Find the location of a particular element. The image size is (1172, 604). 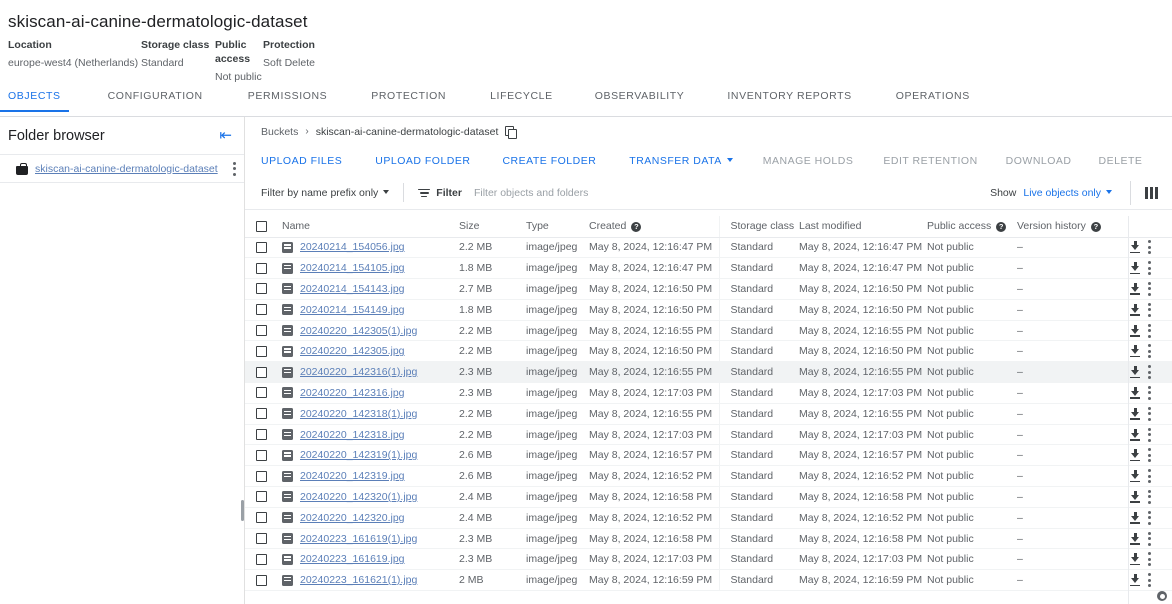

object-name-link: 20240220_142319.jpg is located at coordinates (352, 476).